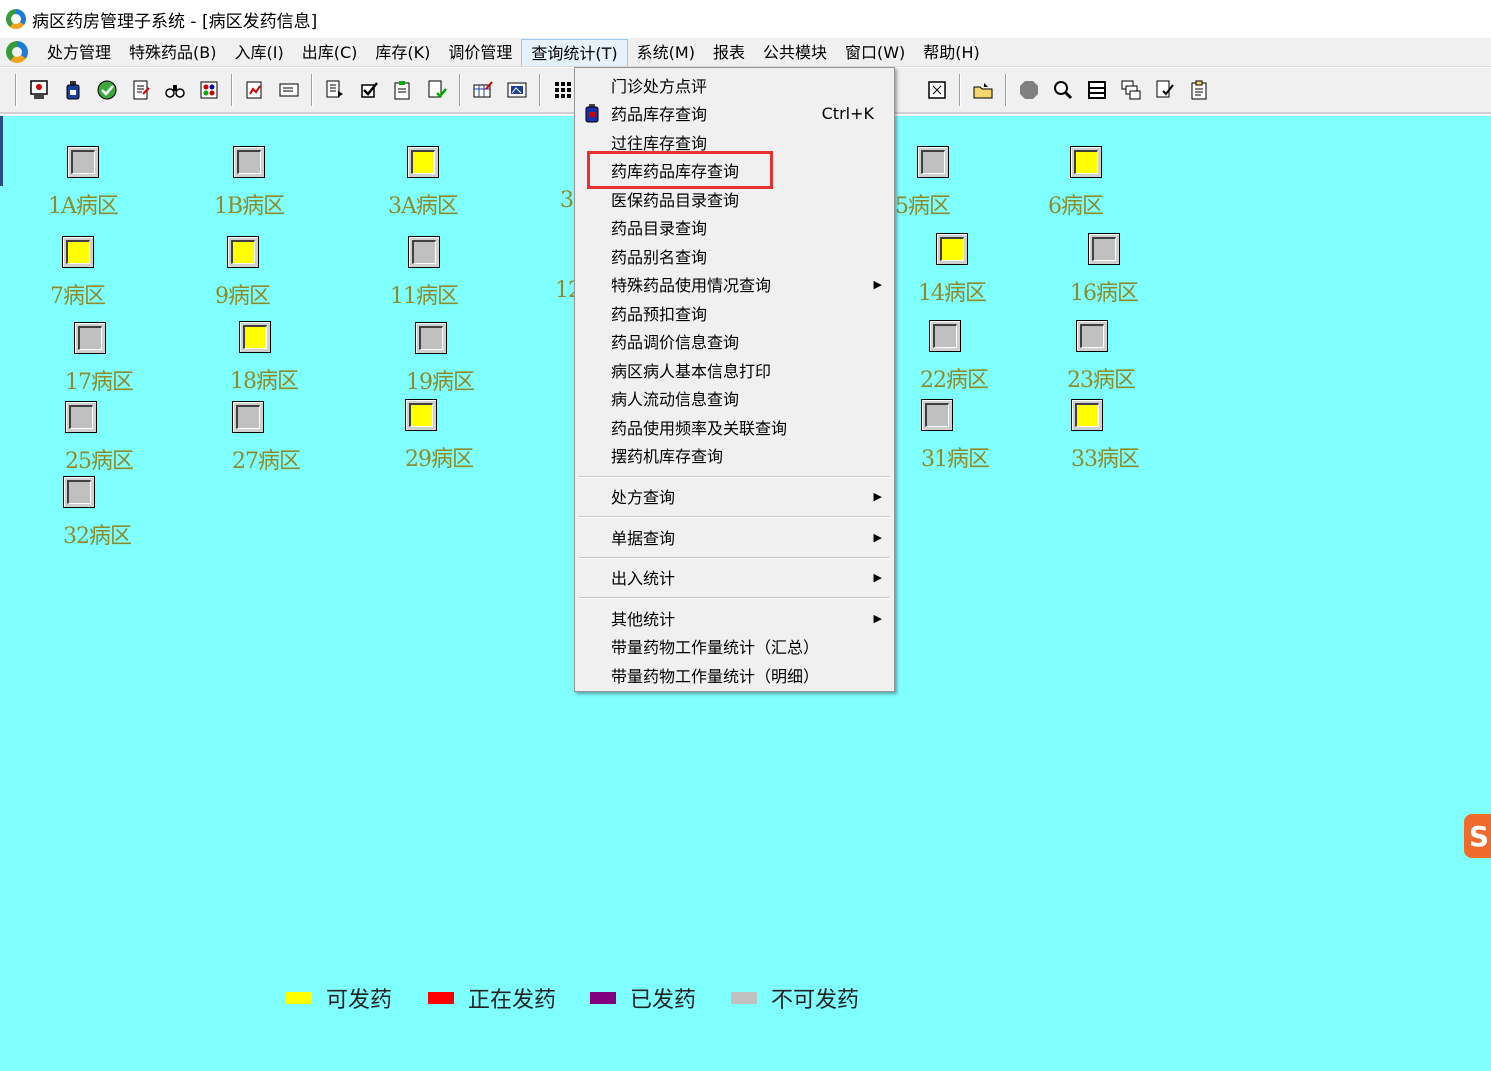 Image resolution: width=1491 pixels, height=1071 pixels. Describe the element at coordinates (424, 273) in the screenshot. I see `ward-11: 11病区` at that location.